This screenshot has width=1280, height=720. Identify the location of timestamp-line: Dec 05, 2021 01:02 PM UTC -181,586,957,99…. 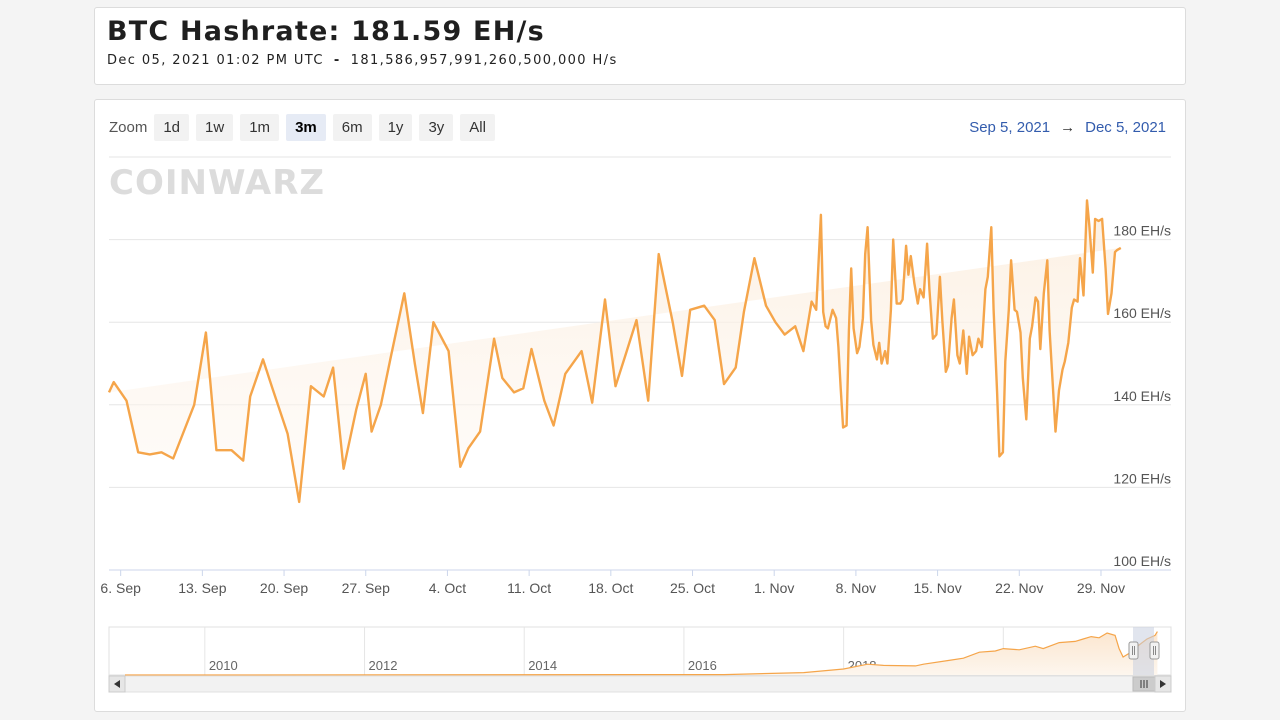
(362, 60).